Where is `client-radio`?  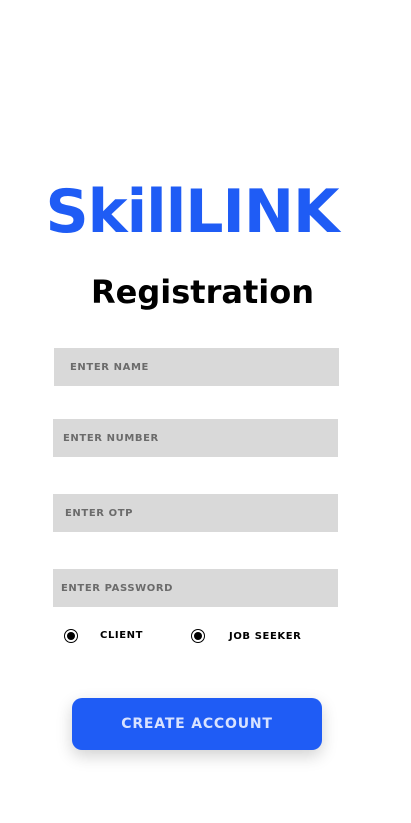
client-radio is located at coordinates (71, 636).